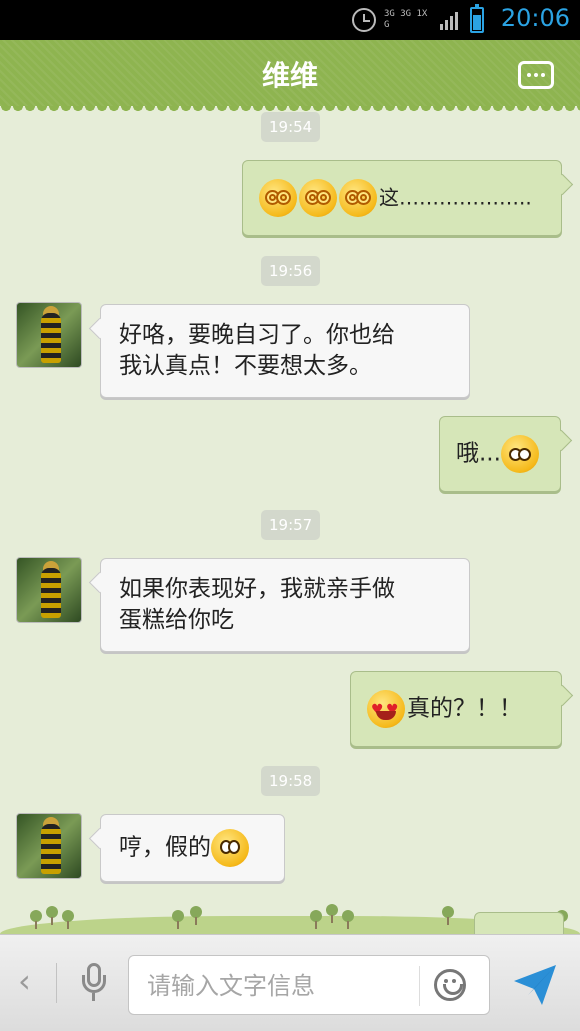  Describe the element at coordinates (290, 20) in the screenshot. I see `status-bar: 3G 3G 1X G 20:06` at that location.